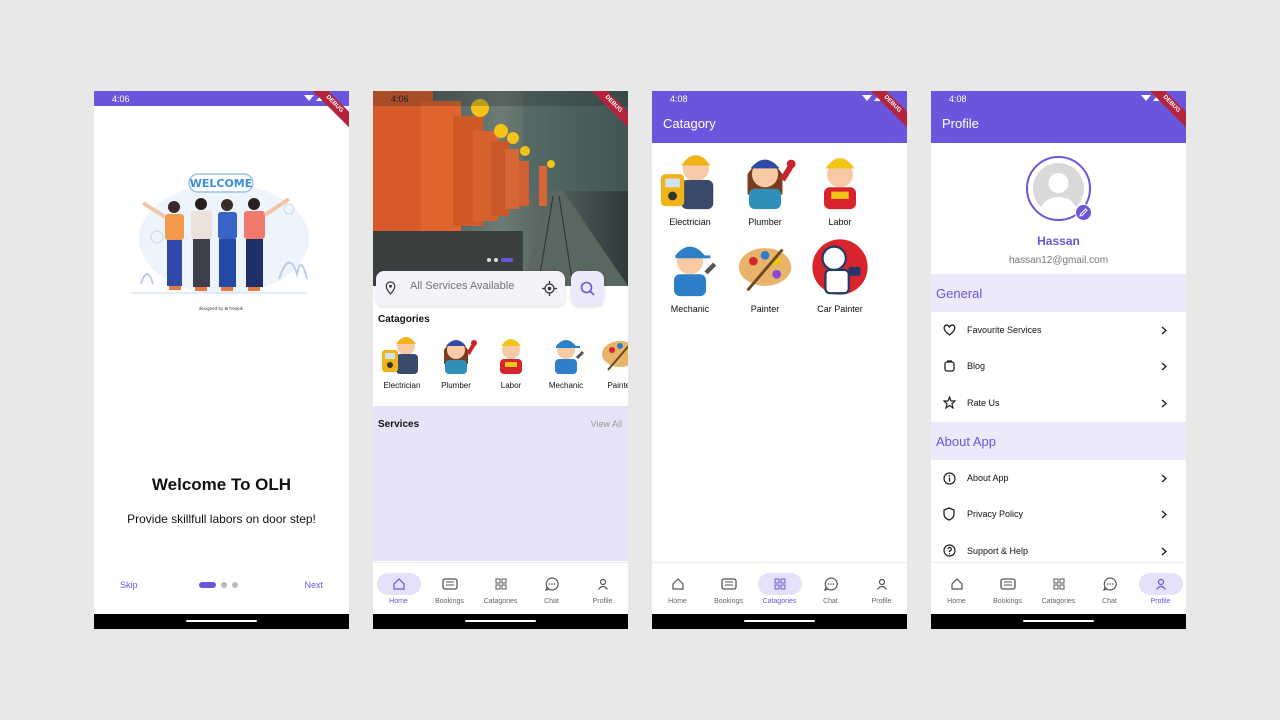  What do you see at coordinates (840, 309) in the screenshot?
I see `category-label: Car Painter` at bounding box center [840, 309].